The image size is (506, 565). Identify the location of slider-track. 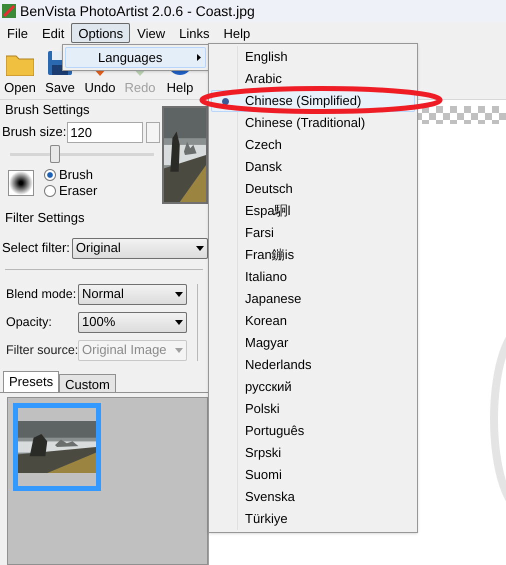
(82, 153).